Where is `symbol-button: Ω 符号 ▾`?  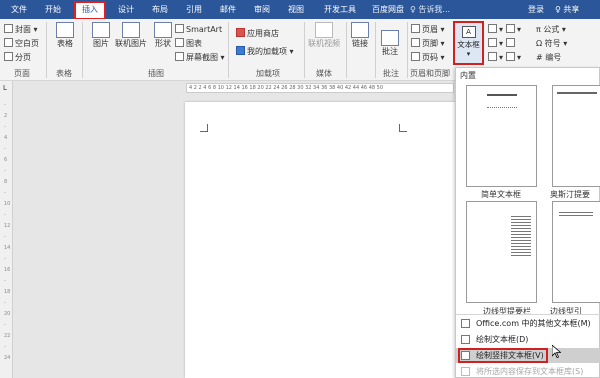
symbol-button: Ω 符号 ▾ is located at coordinates (551, 43).